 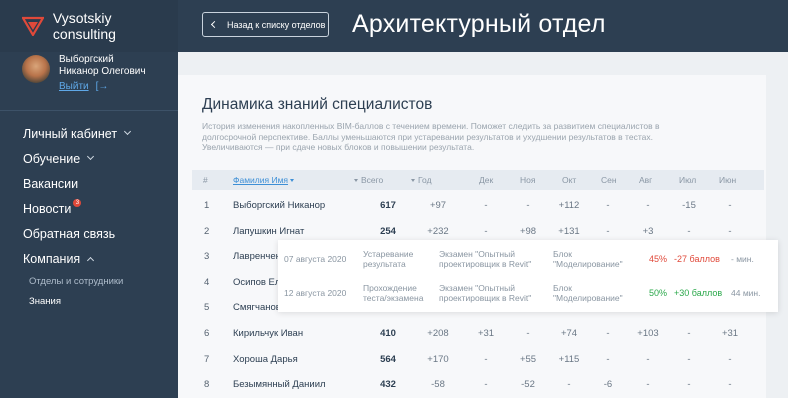 What do you see at coordinates (746, 293) in the screenshot?
I see `popup-time: 44 мин.` at bounding box center [746, 293].